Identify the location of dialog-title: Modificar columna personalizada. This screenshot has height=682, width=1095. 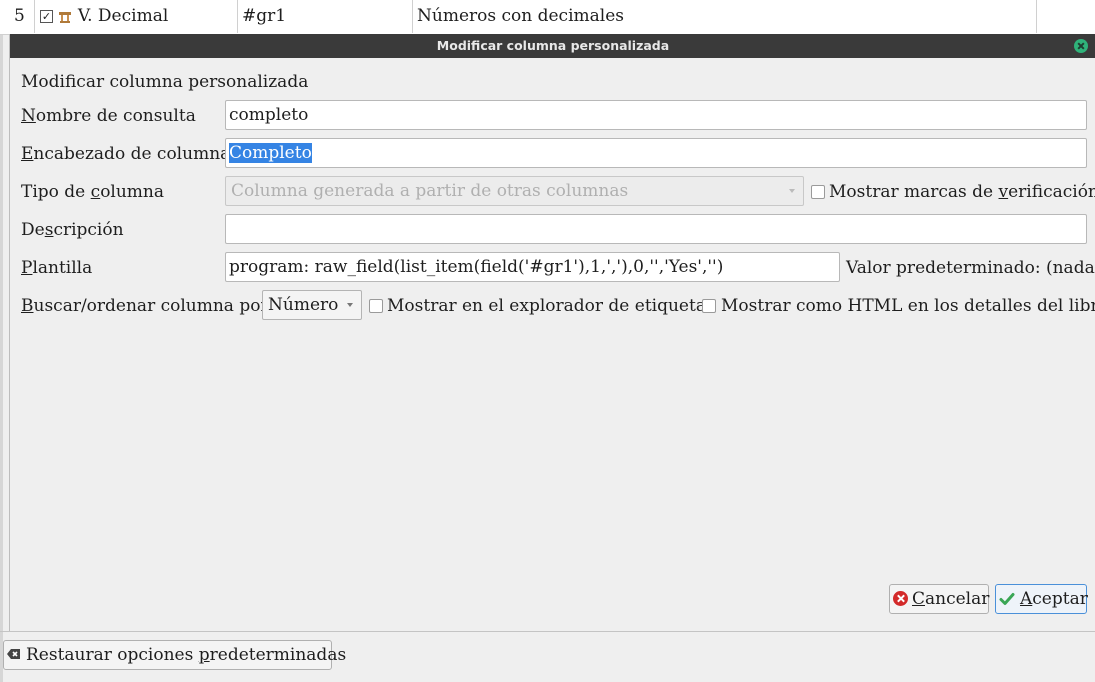
(553, 45).